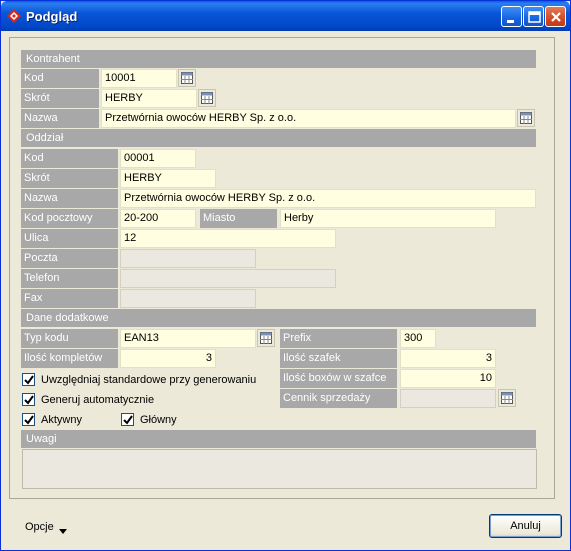 This screenshot has height=551, width=571. Describe the element at coordinates (69, 178) in the screenshot. I see `oddzial-skrot-label: Skrót` at that location.